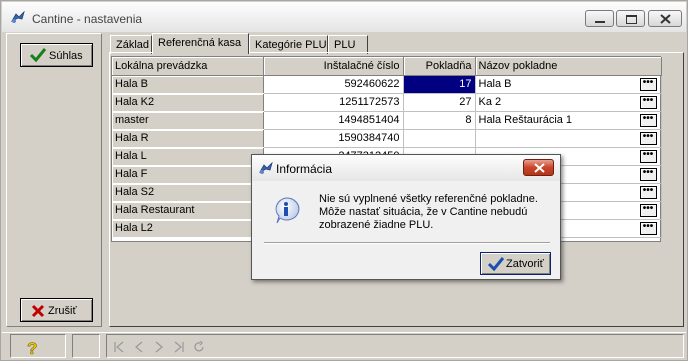 The image size is (688, 361). I want to click on ok-button-label: Súhlas, so click(66, 56).